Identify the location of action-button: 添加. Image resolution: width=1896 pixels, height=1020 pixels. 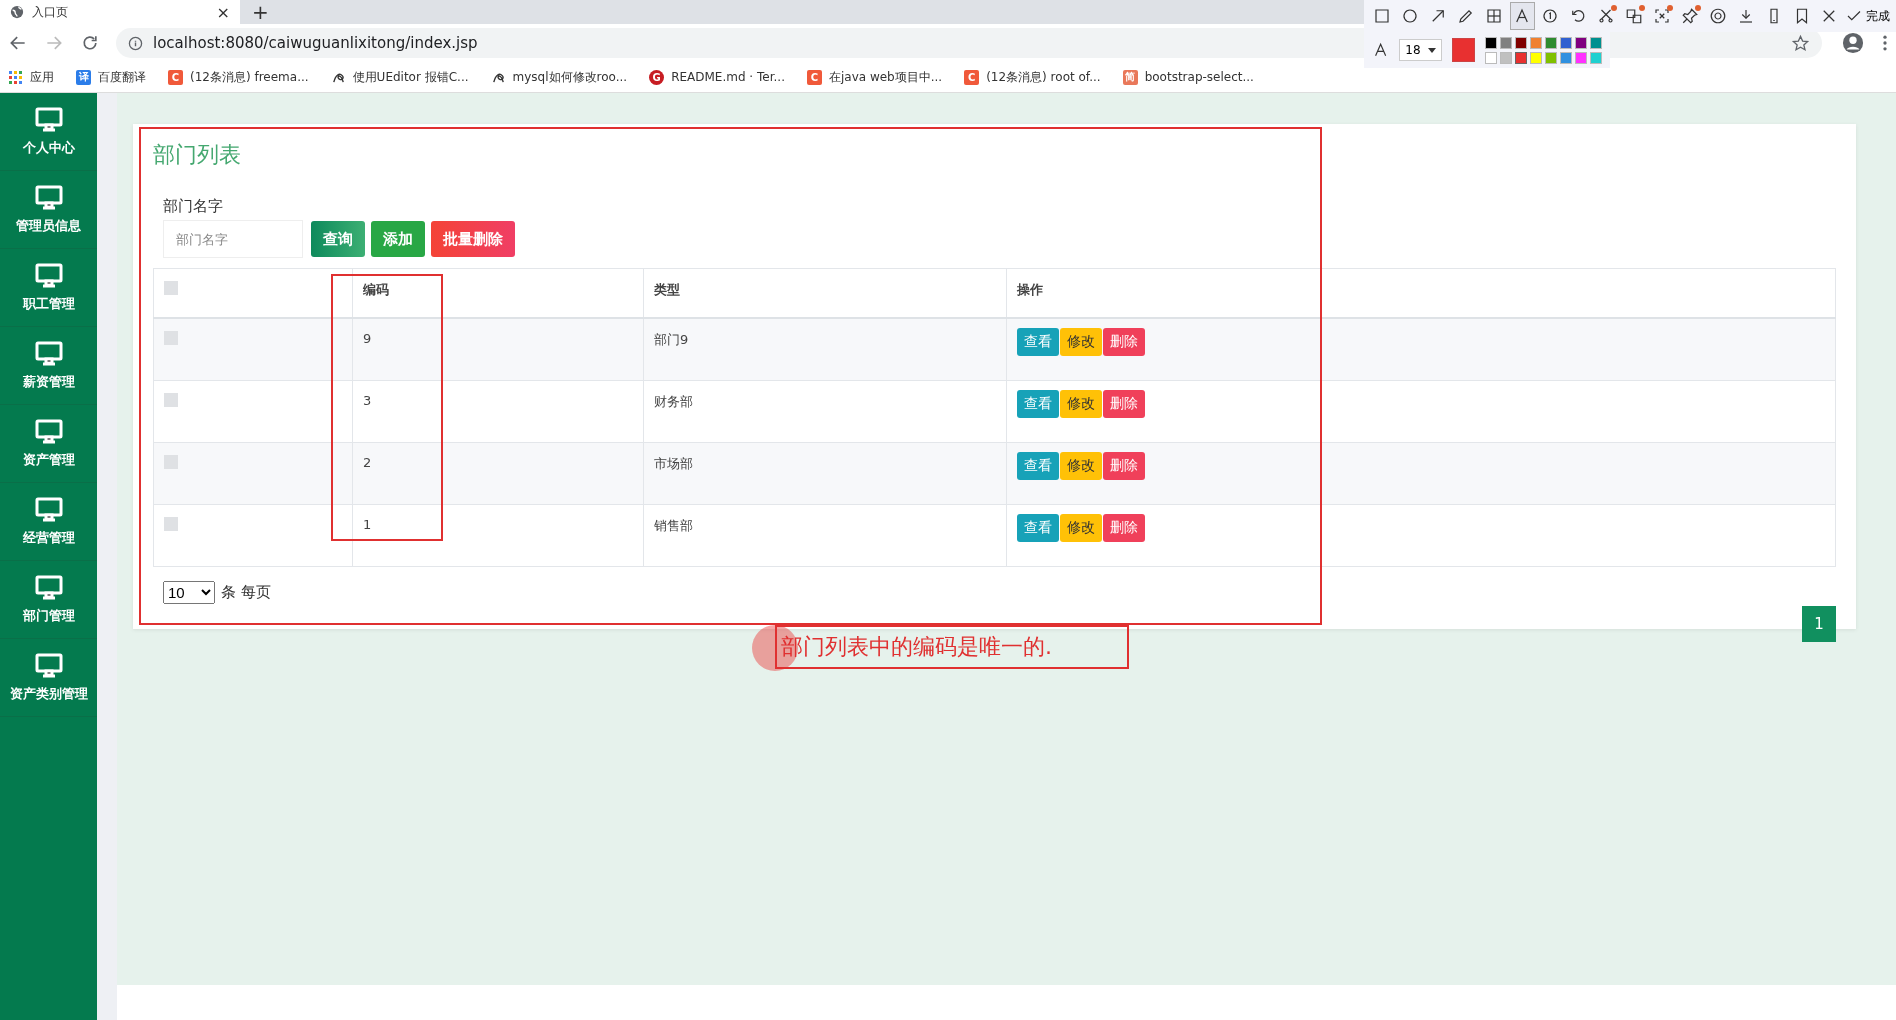
(398, 239).